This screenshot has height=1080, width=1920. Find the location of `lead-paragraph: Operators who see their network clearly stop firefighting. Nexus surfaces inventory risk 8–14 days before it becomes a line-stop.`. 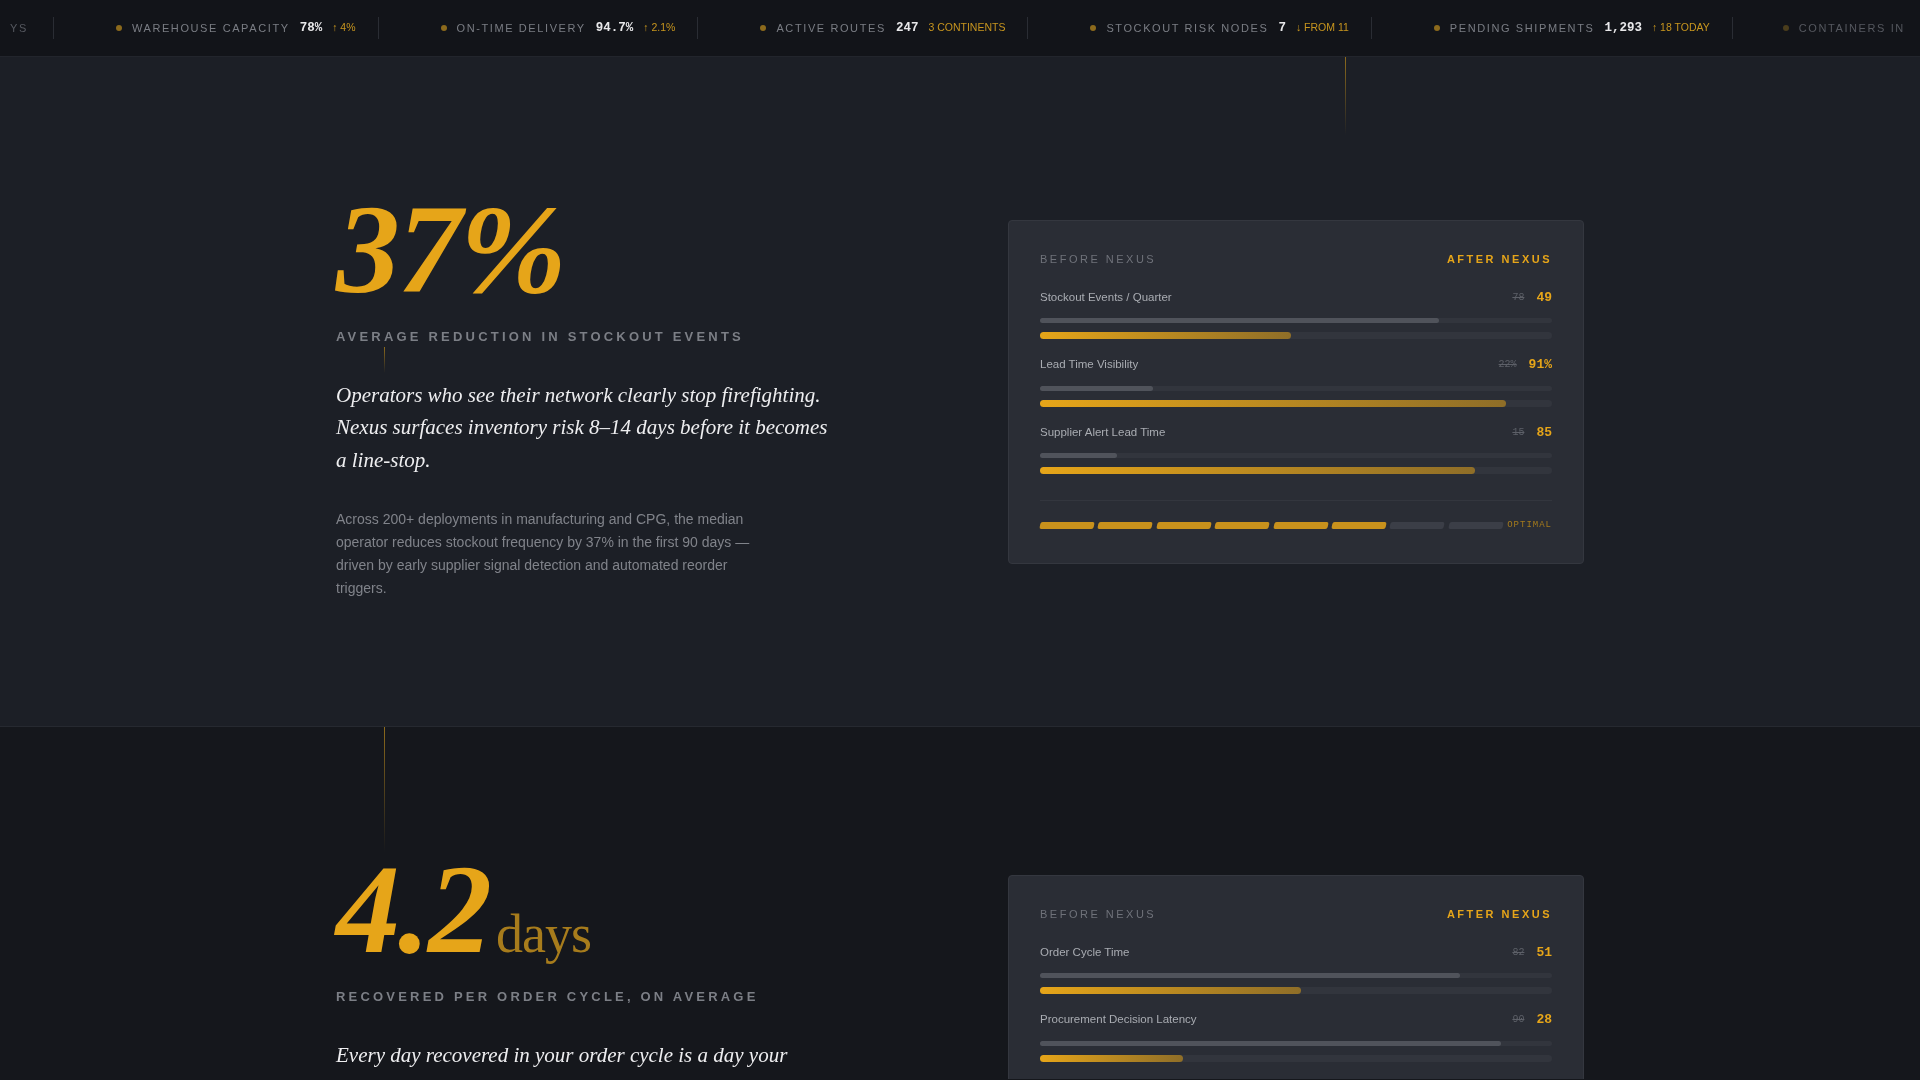

lead-paragraph: Operators who see their network clearly stop firefighting. Nexus surfaces inventory risk 8–14 days before it becomes a line-stop. is located at coordinates (582, 427).